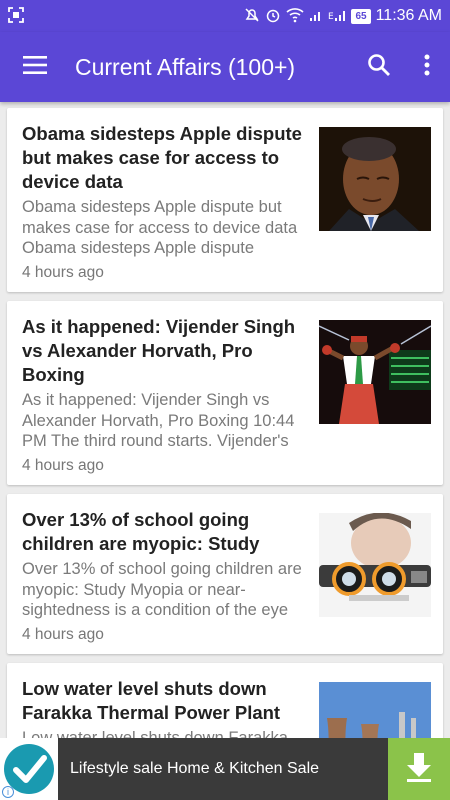 Image resolution: width=450 pixels, height=800 pixels. I want to click on status-bar: E 65 11:36 AM, so click(225, 16).